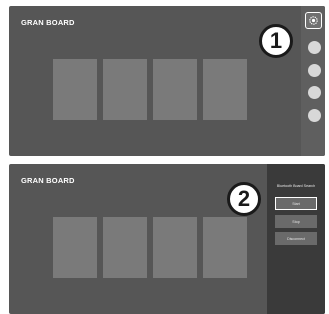  Describe the element at coordinates (296, 221) in the screenshot. I see `stop-button: Stop` at that location.